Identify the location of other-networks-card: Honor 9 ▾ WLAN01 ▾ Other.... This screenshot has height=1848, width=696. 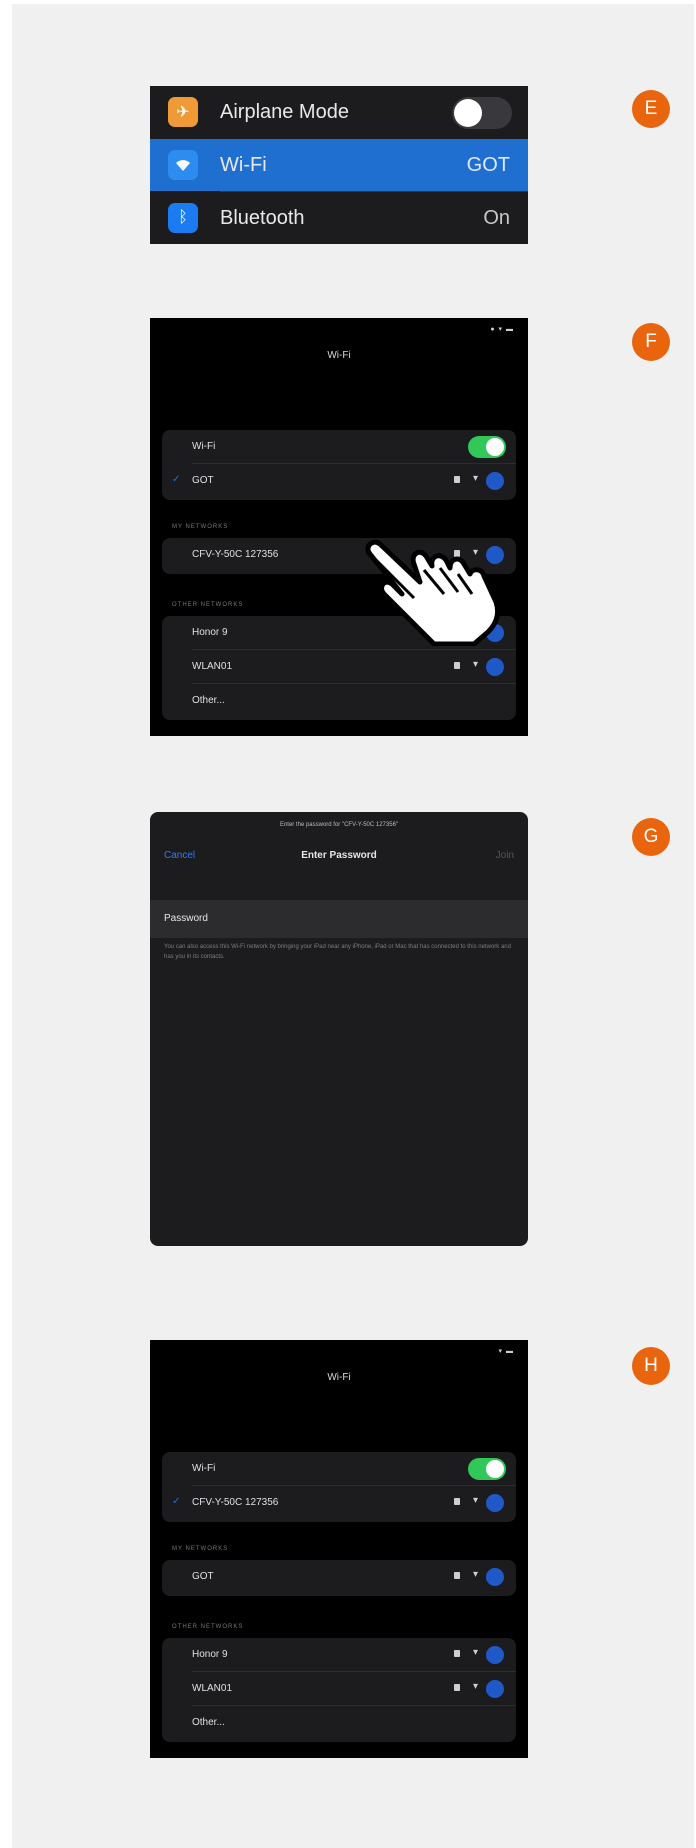
(339, 1690).